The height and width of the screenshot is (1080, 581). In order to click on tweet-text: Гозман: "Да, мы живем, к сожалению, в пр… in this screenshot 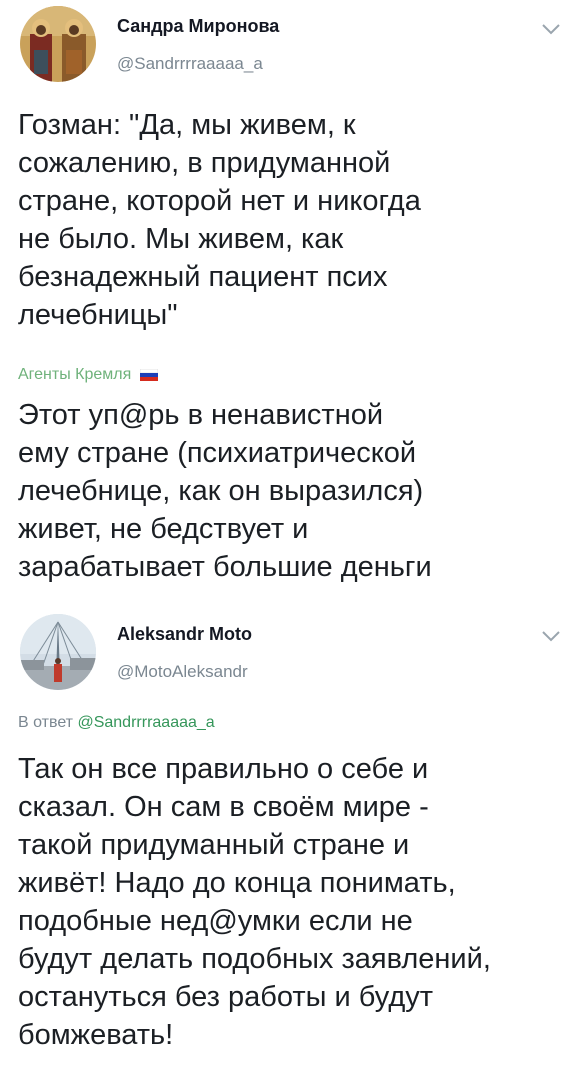, I will do `click(219, 220)`.